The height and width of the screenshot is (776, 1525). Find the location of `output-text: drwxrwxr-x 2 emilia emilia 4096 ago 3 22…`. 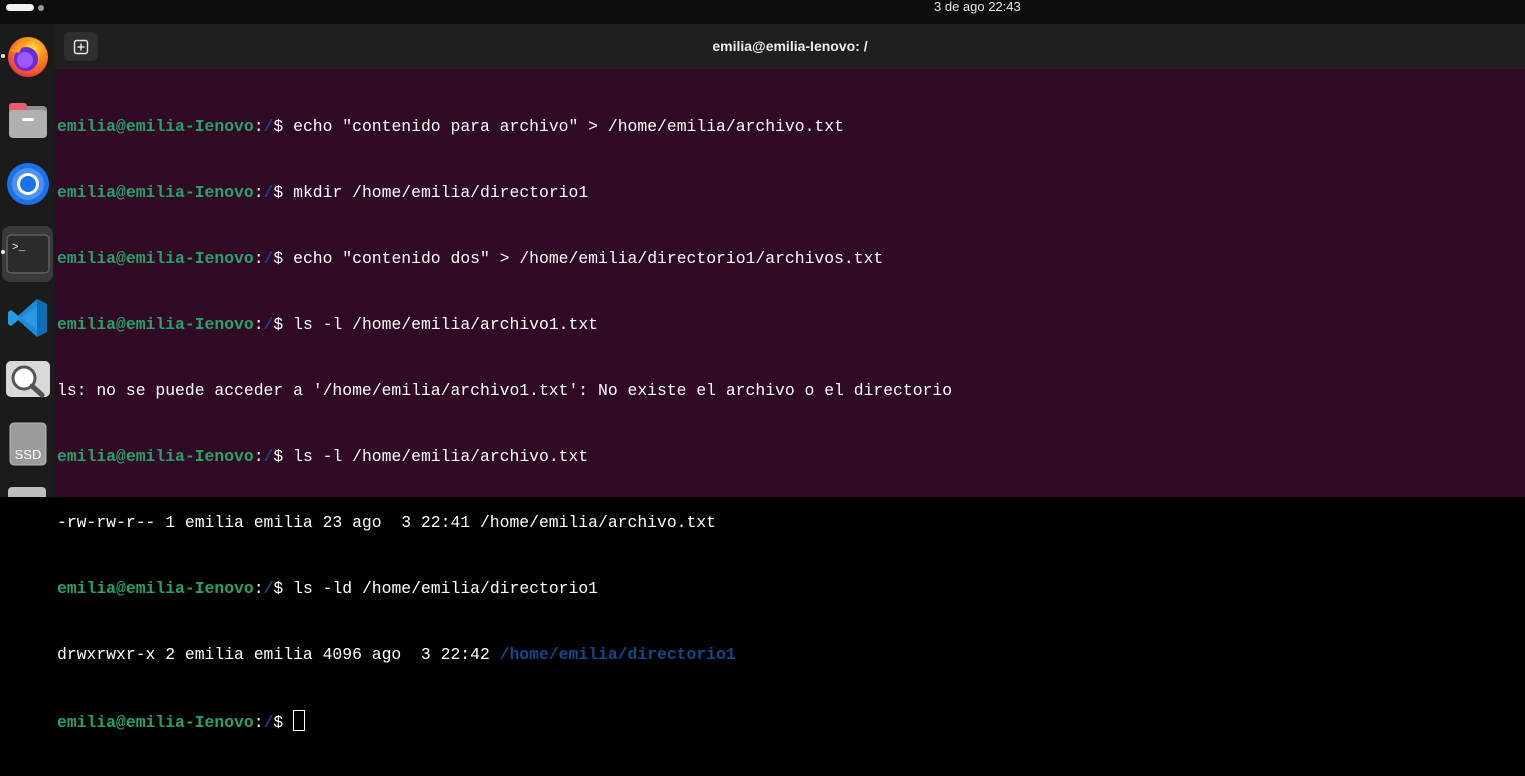

output-text: drwxrwxr-x 2 emilia emilia 4096 ago 3 22… is located at coordinates (278, 654).